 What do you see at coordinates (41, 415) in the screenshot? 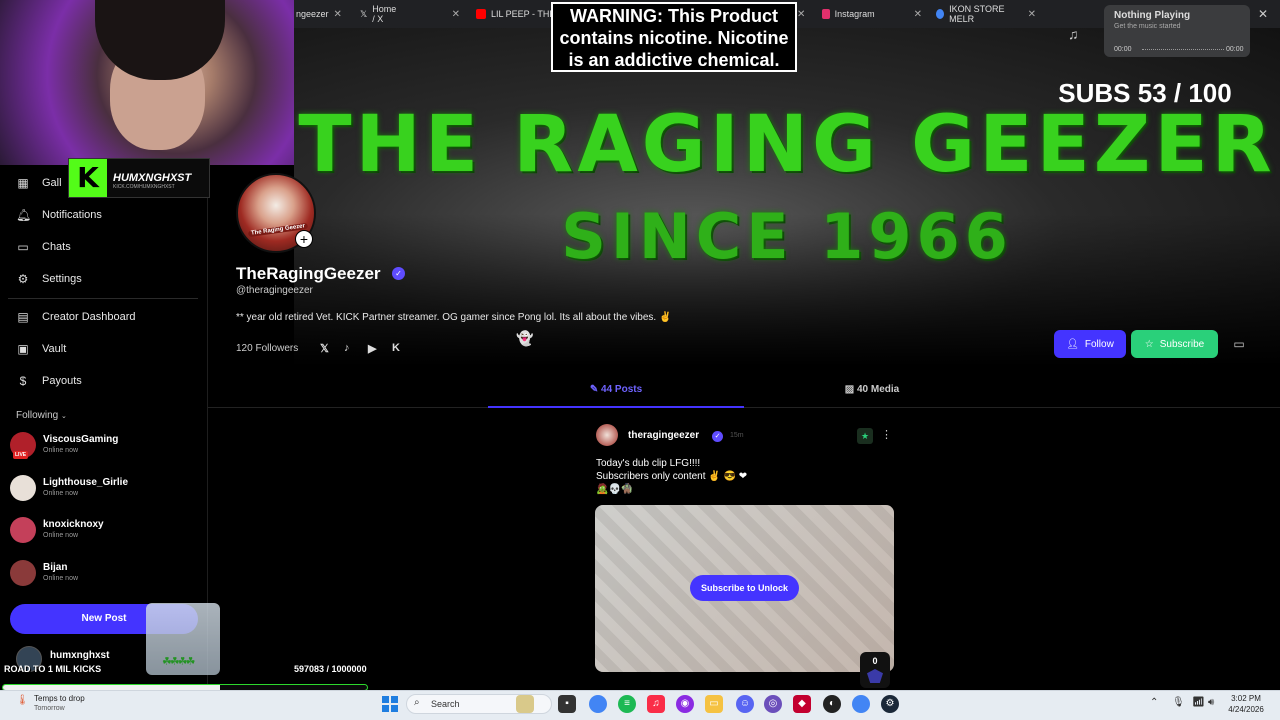
I see `following-header: Following ⌄` at bounding box center [41, 415].